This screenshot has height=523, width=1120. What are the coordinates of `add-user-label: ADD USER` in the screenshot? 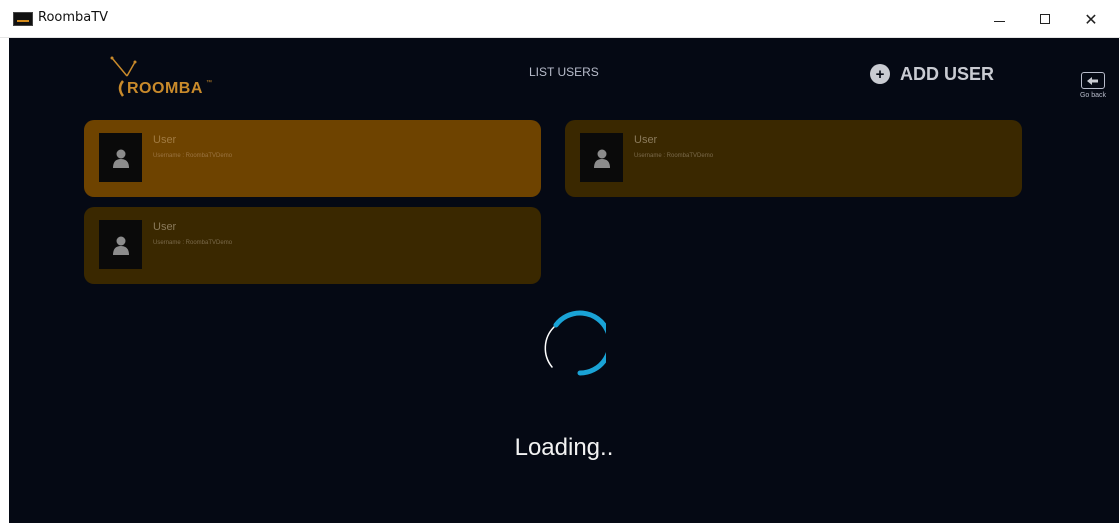 It's located at (947, 73).